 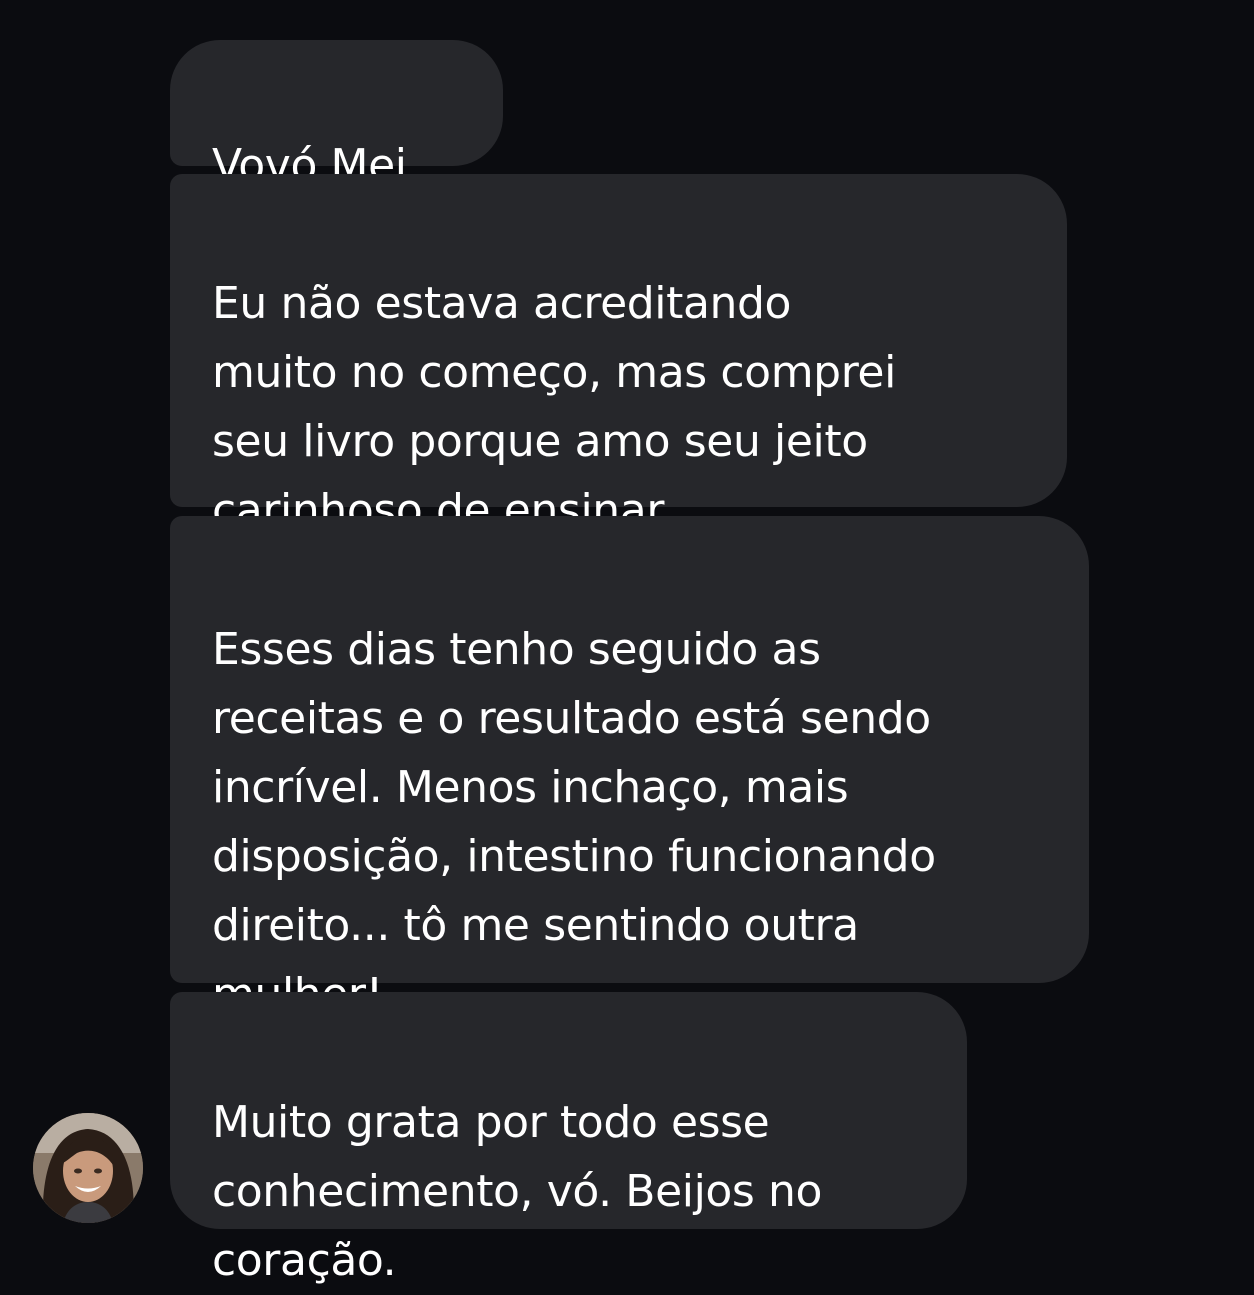 What do you see at coordinates (336, 115) in the screenshot?
I see `message-bubble: Vovó Mei.` at bounding box center [336, 115].